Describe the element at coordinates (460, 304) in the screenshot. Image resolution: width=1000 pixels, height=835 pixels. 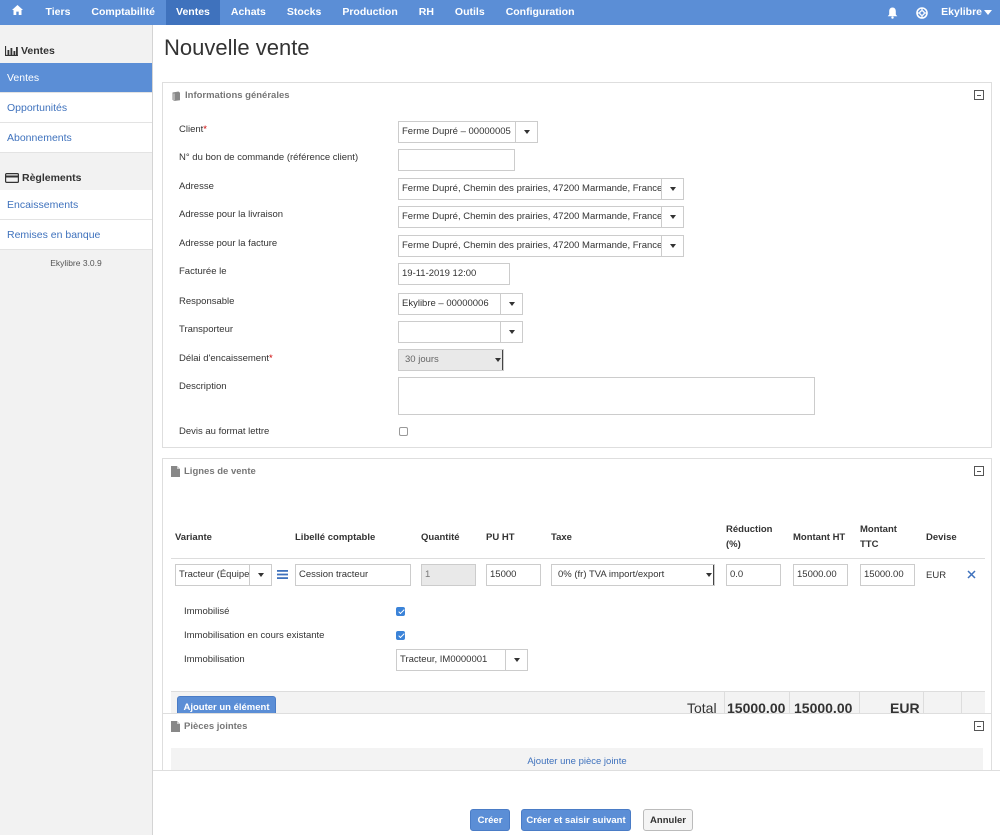
I see `responsible-select: Ekylibre – 00000006` at that location.